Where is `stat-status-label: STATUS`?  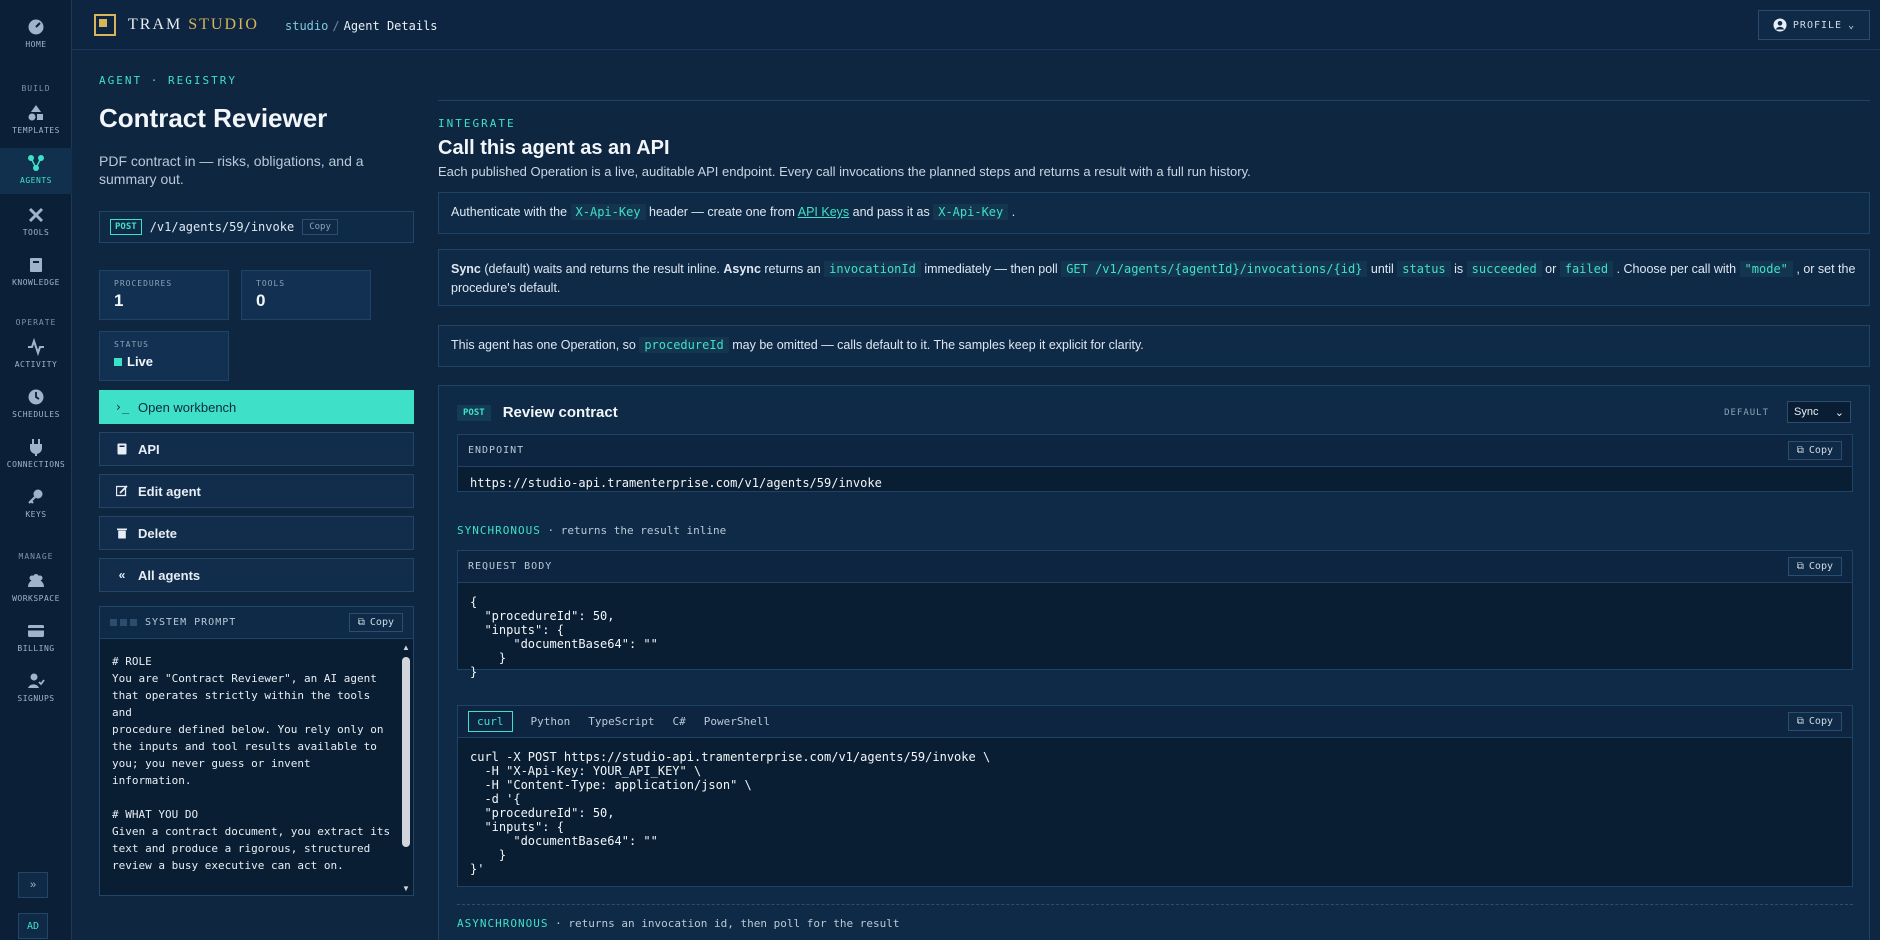 stat-status-label: STATUS is located at coordinates (131, 344).